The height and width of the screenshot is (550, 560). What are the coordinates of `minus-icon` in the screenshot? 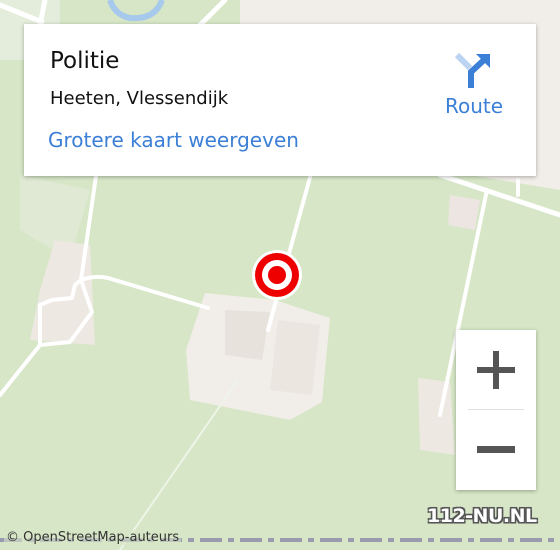 It's located at (496, 449).